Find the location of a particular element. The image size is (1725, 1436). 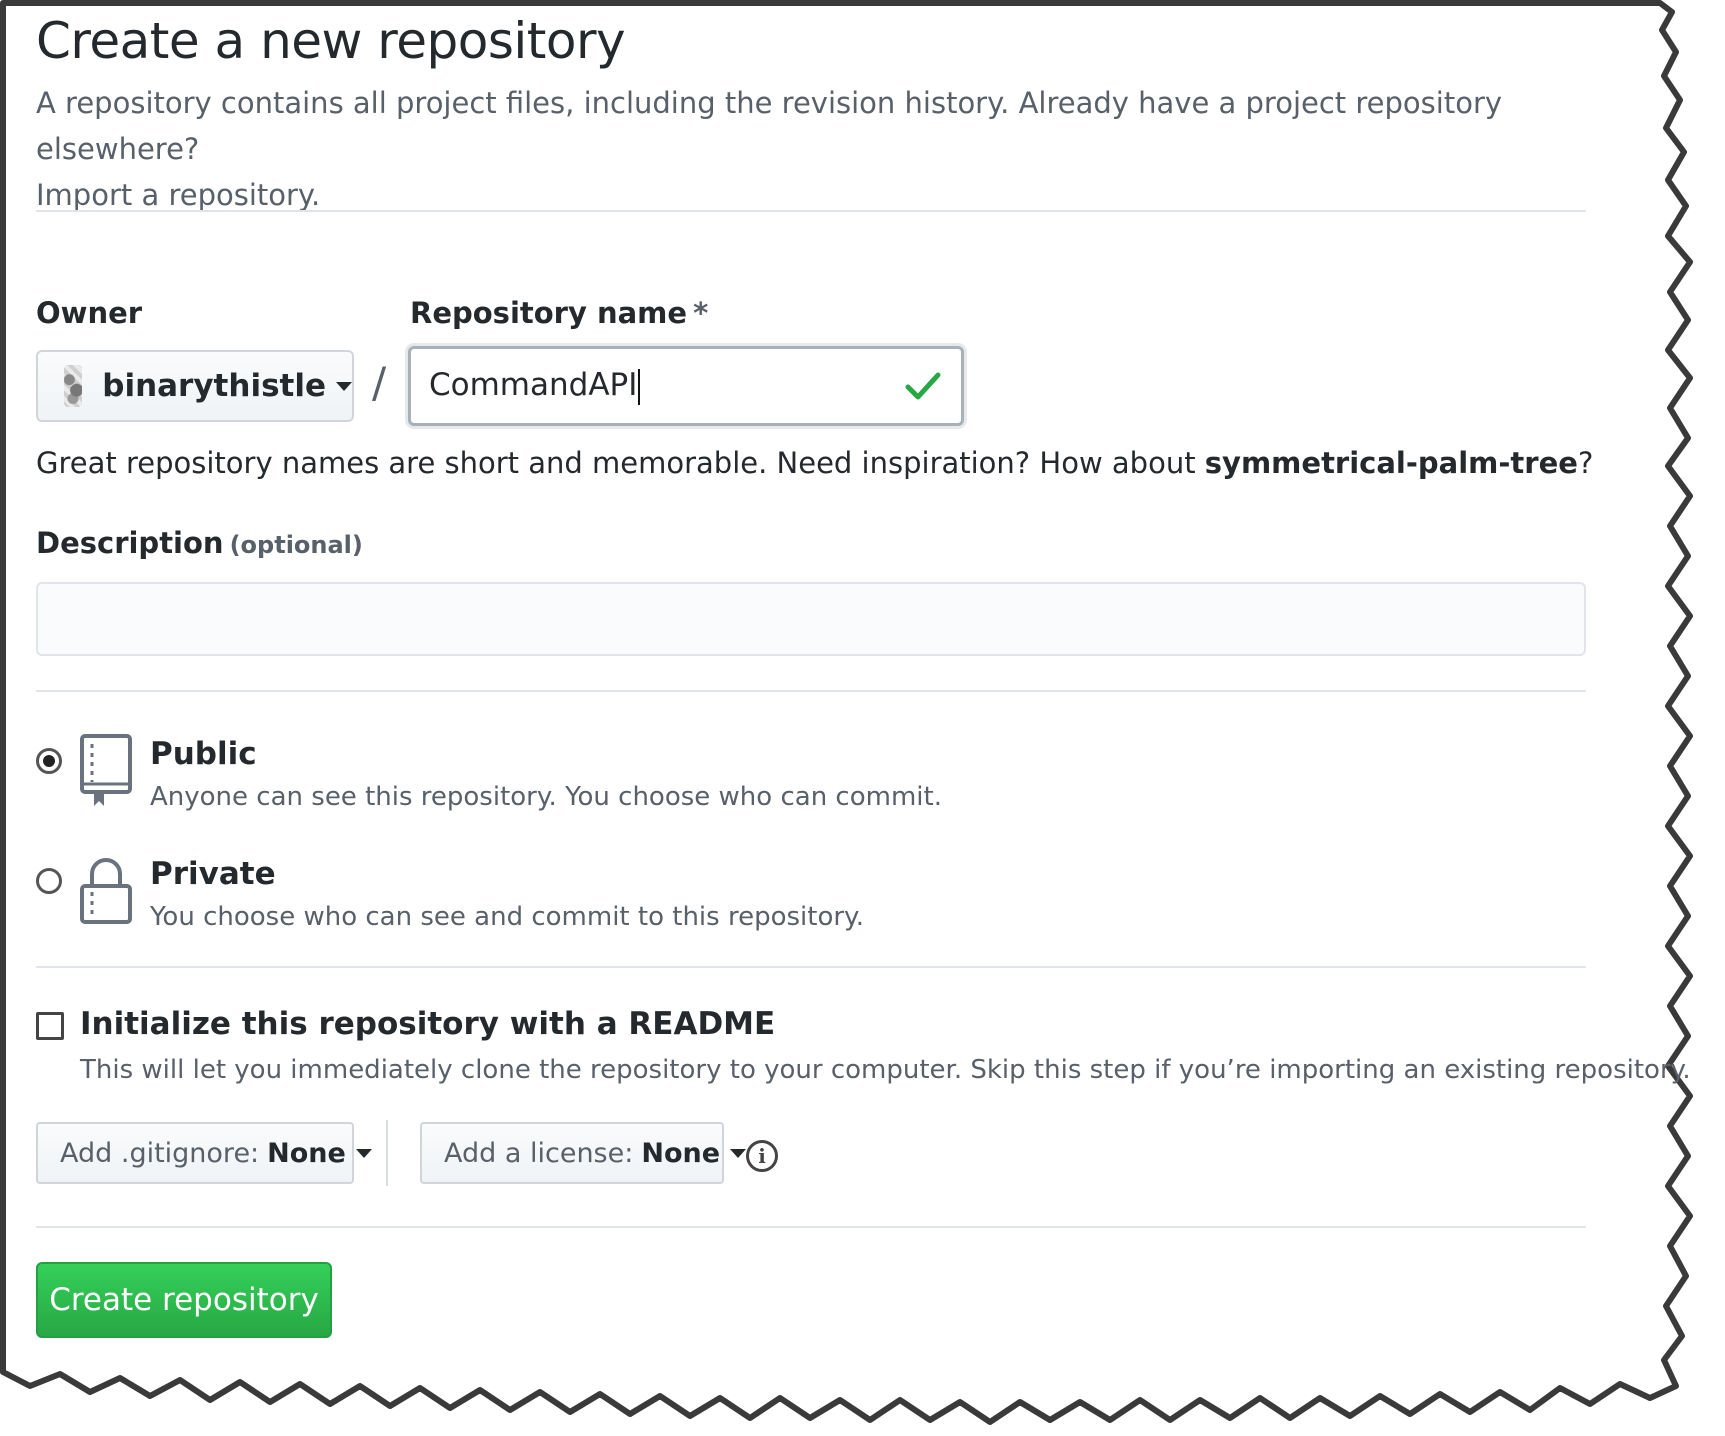

owner-label: Owner is located at coordinates (89, 313).